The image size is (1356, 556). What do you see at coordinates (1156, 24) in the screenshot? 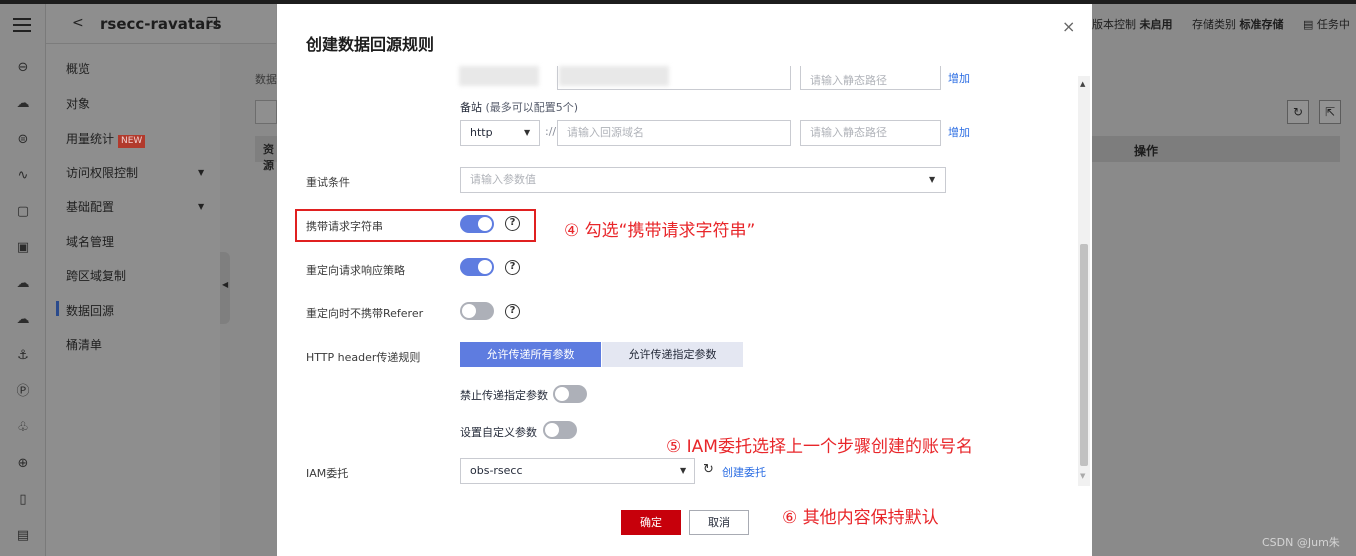
I see `versioning-value: 未启用` at bounding box center [1156, 24].